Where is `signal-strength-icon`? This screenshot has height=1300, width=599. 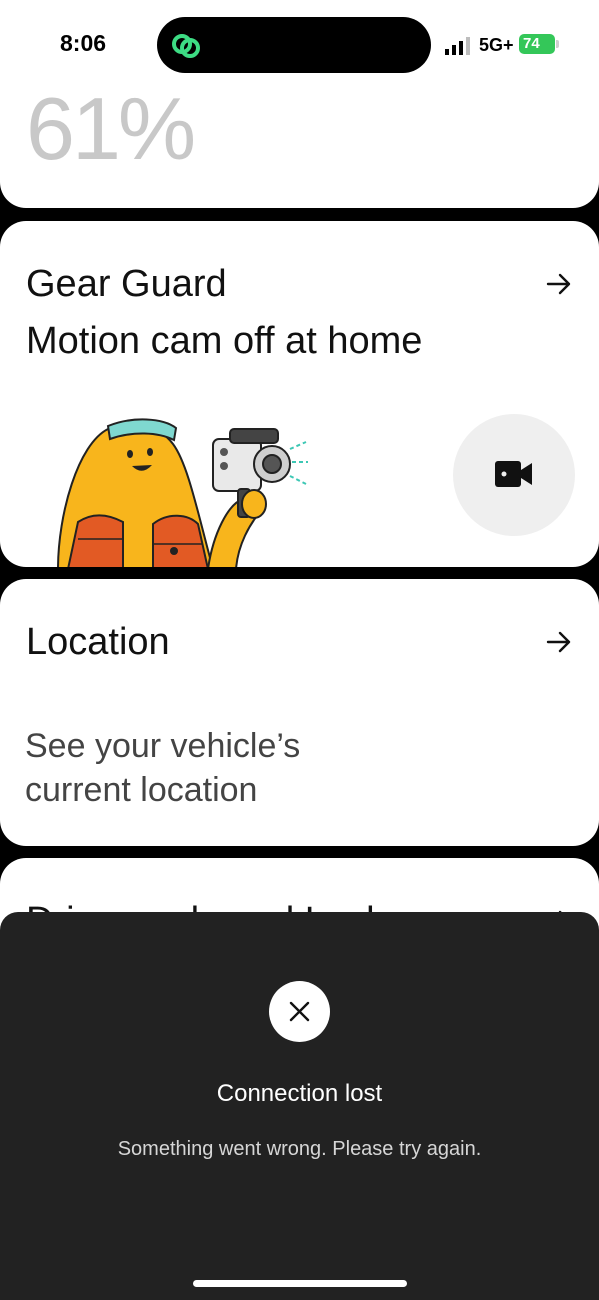 signal-strength-icon is located at coordinates (457, 46).